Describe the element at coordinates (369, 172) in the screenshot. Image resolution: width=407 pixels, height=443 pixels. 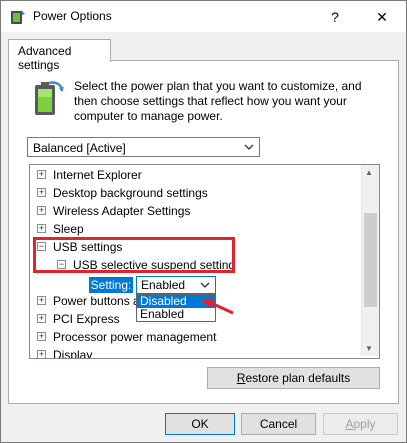
I see `scroll-up-icon: ▲` at that location.